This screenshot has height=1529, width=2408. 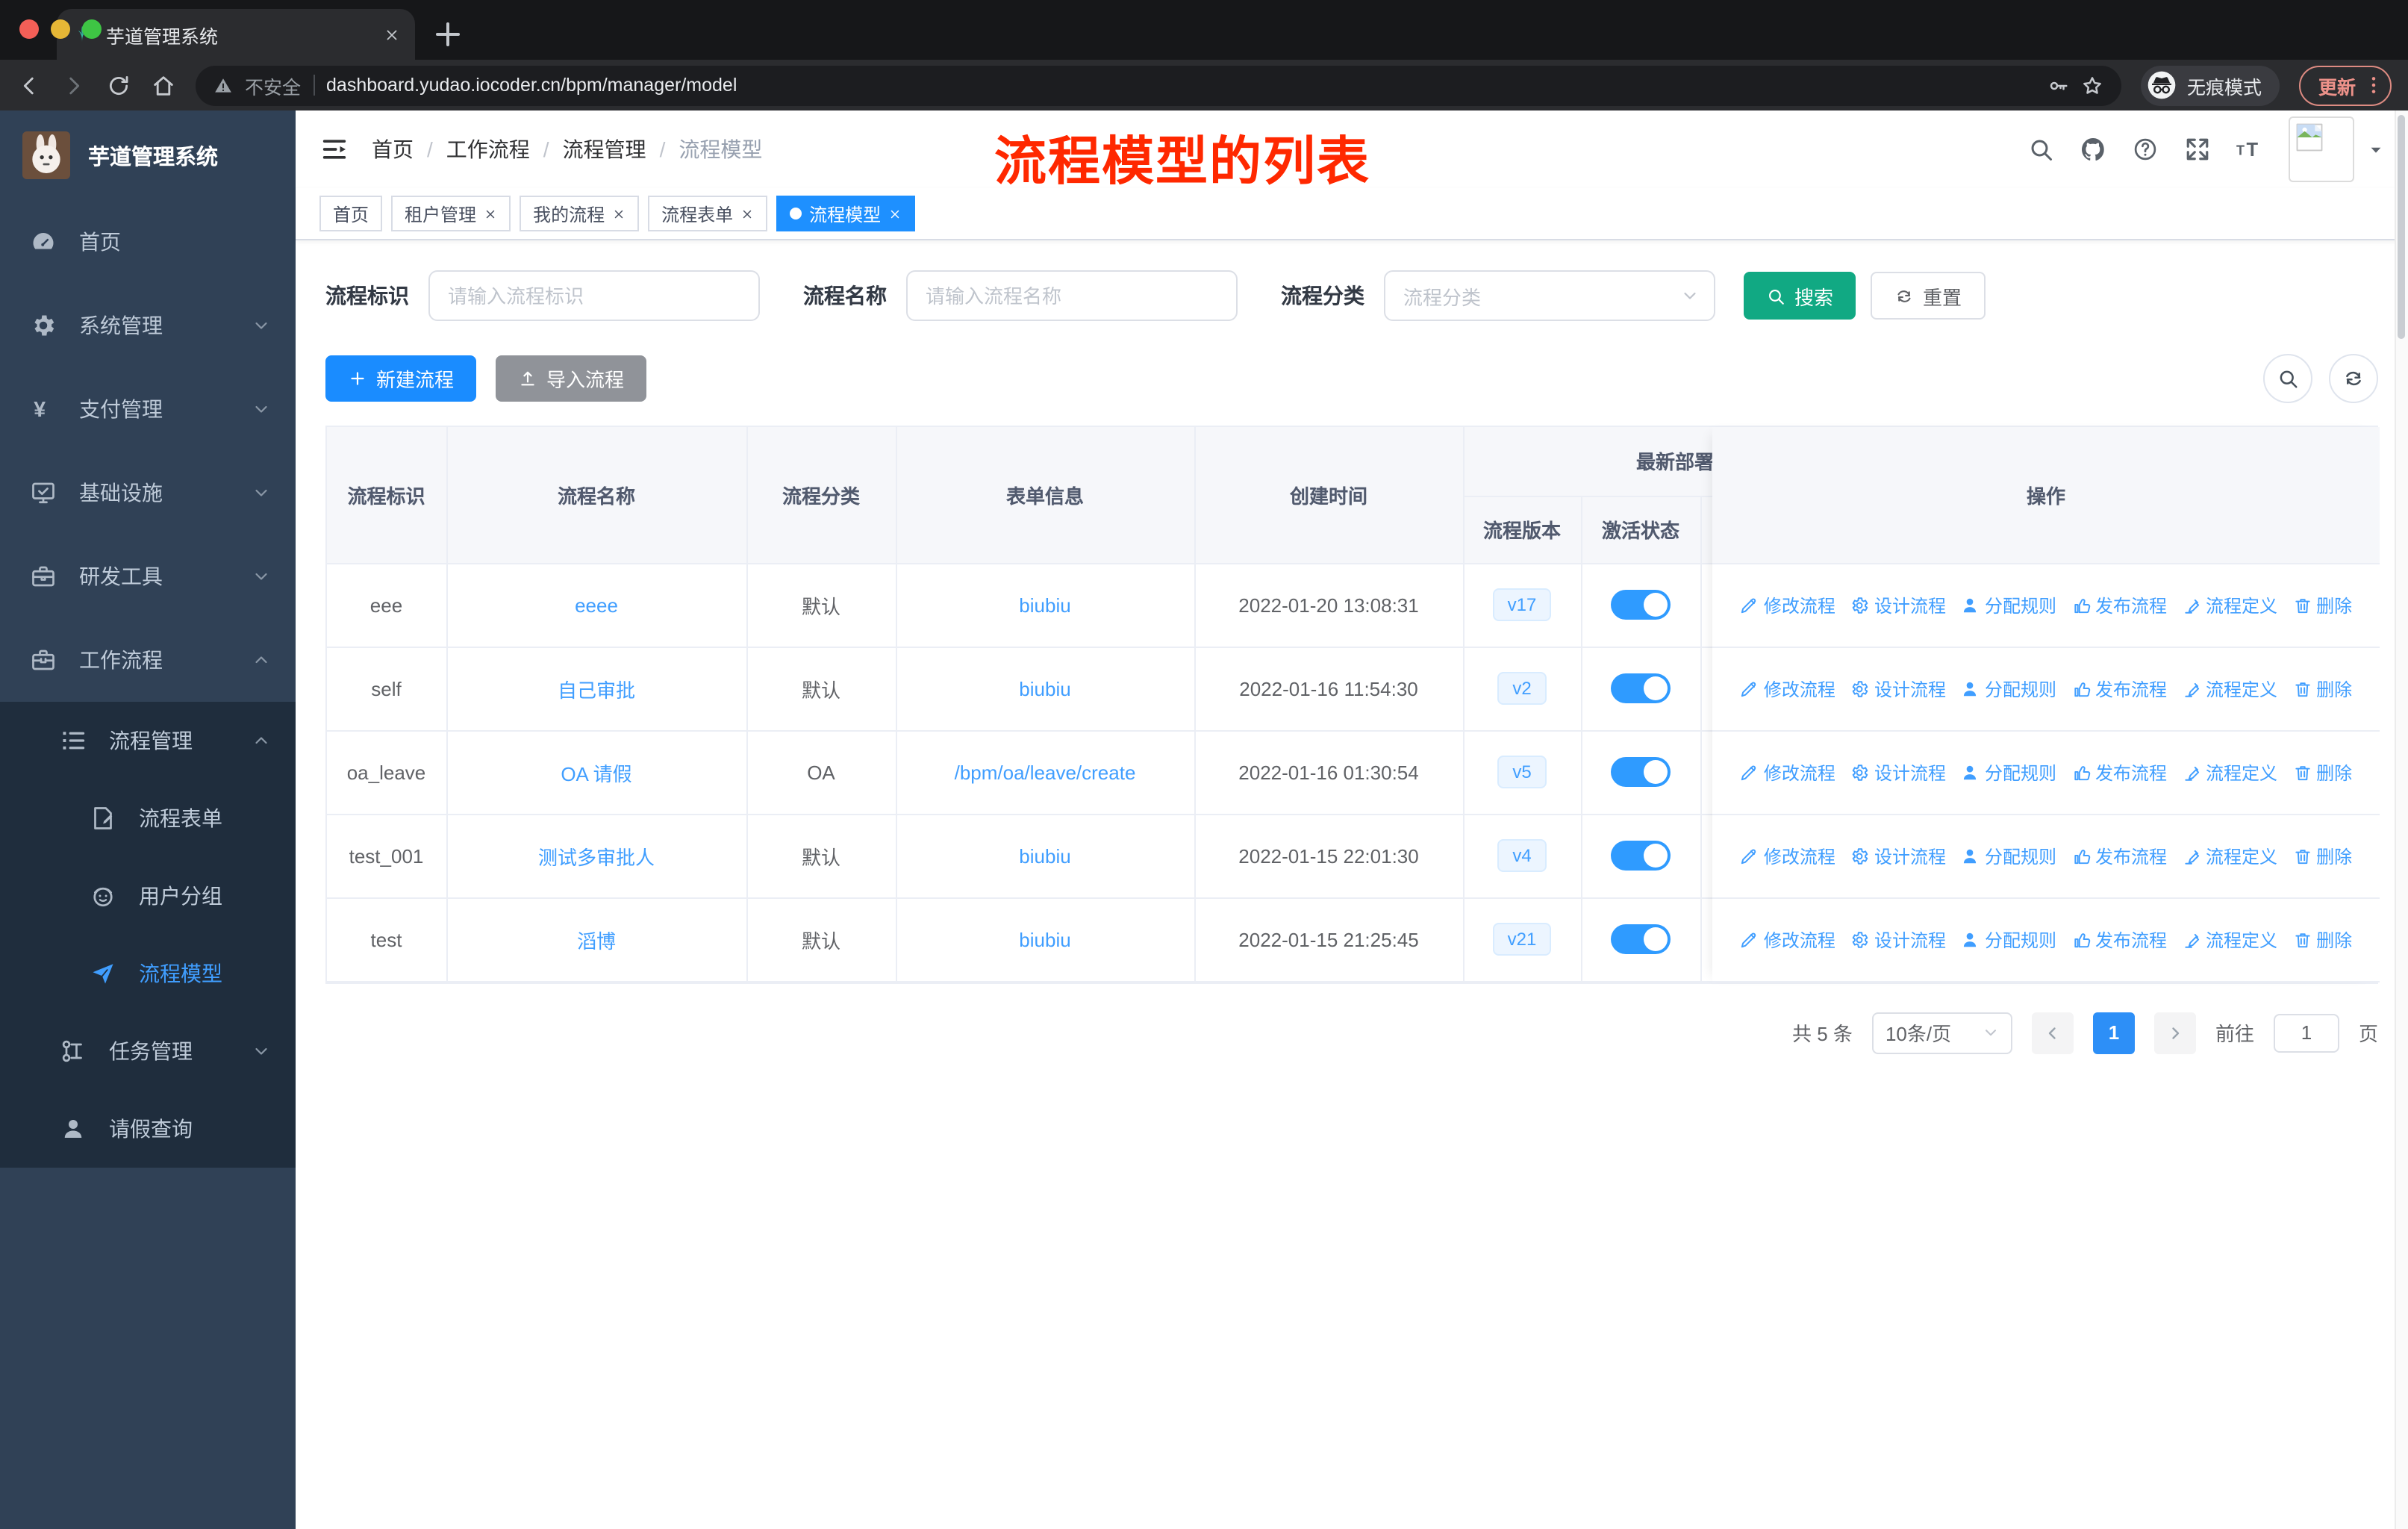 What do you see at coordinates (451, 213) in the screenshot?
I see `tag-item: 租户管理` at bounding box center [451, 213].